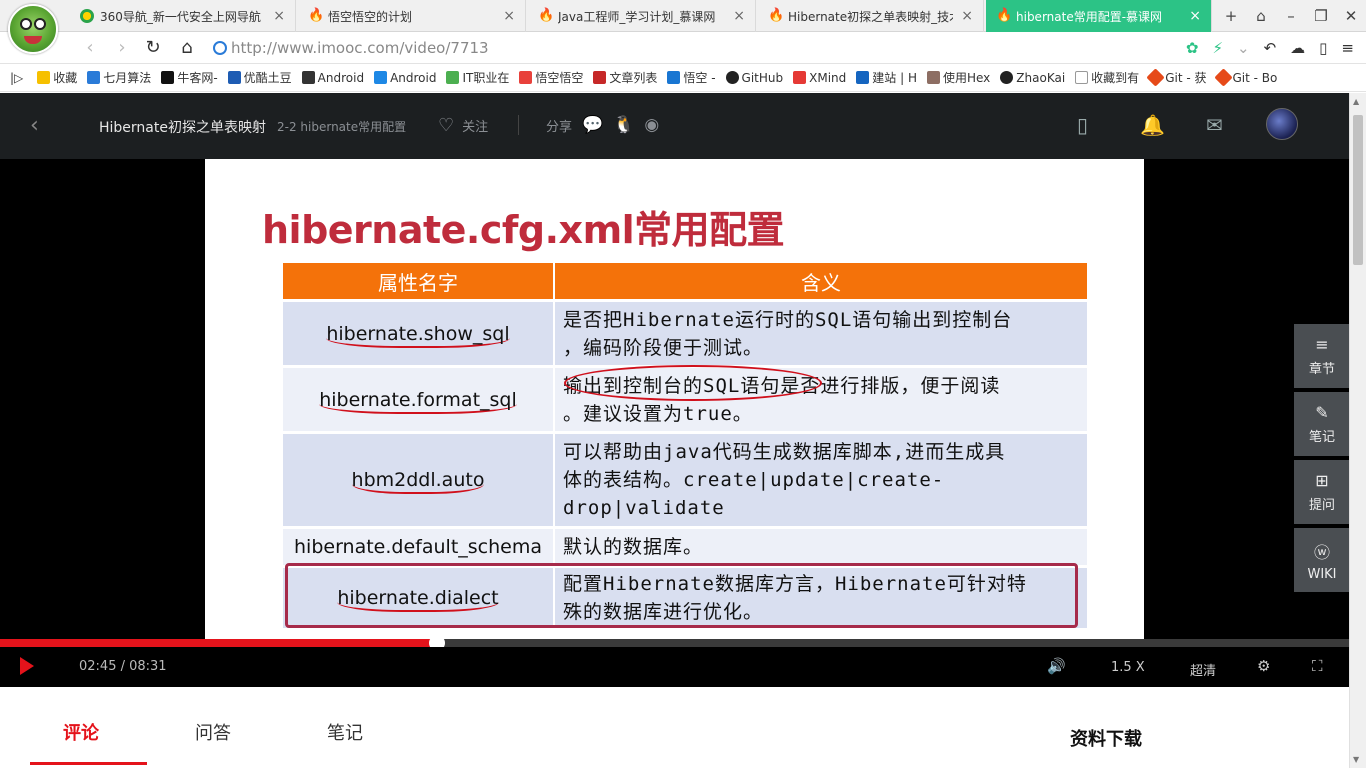  Describe the element at coordinates (592, 125) in the screenshot. I see `wechat-icon: 💬` at that location.